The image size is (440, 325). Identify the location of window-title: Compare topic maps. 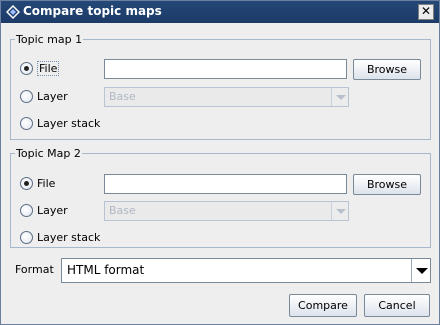
(92, 11).